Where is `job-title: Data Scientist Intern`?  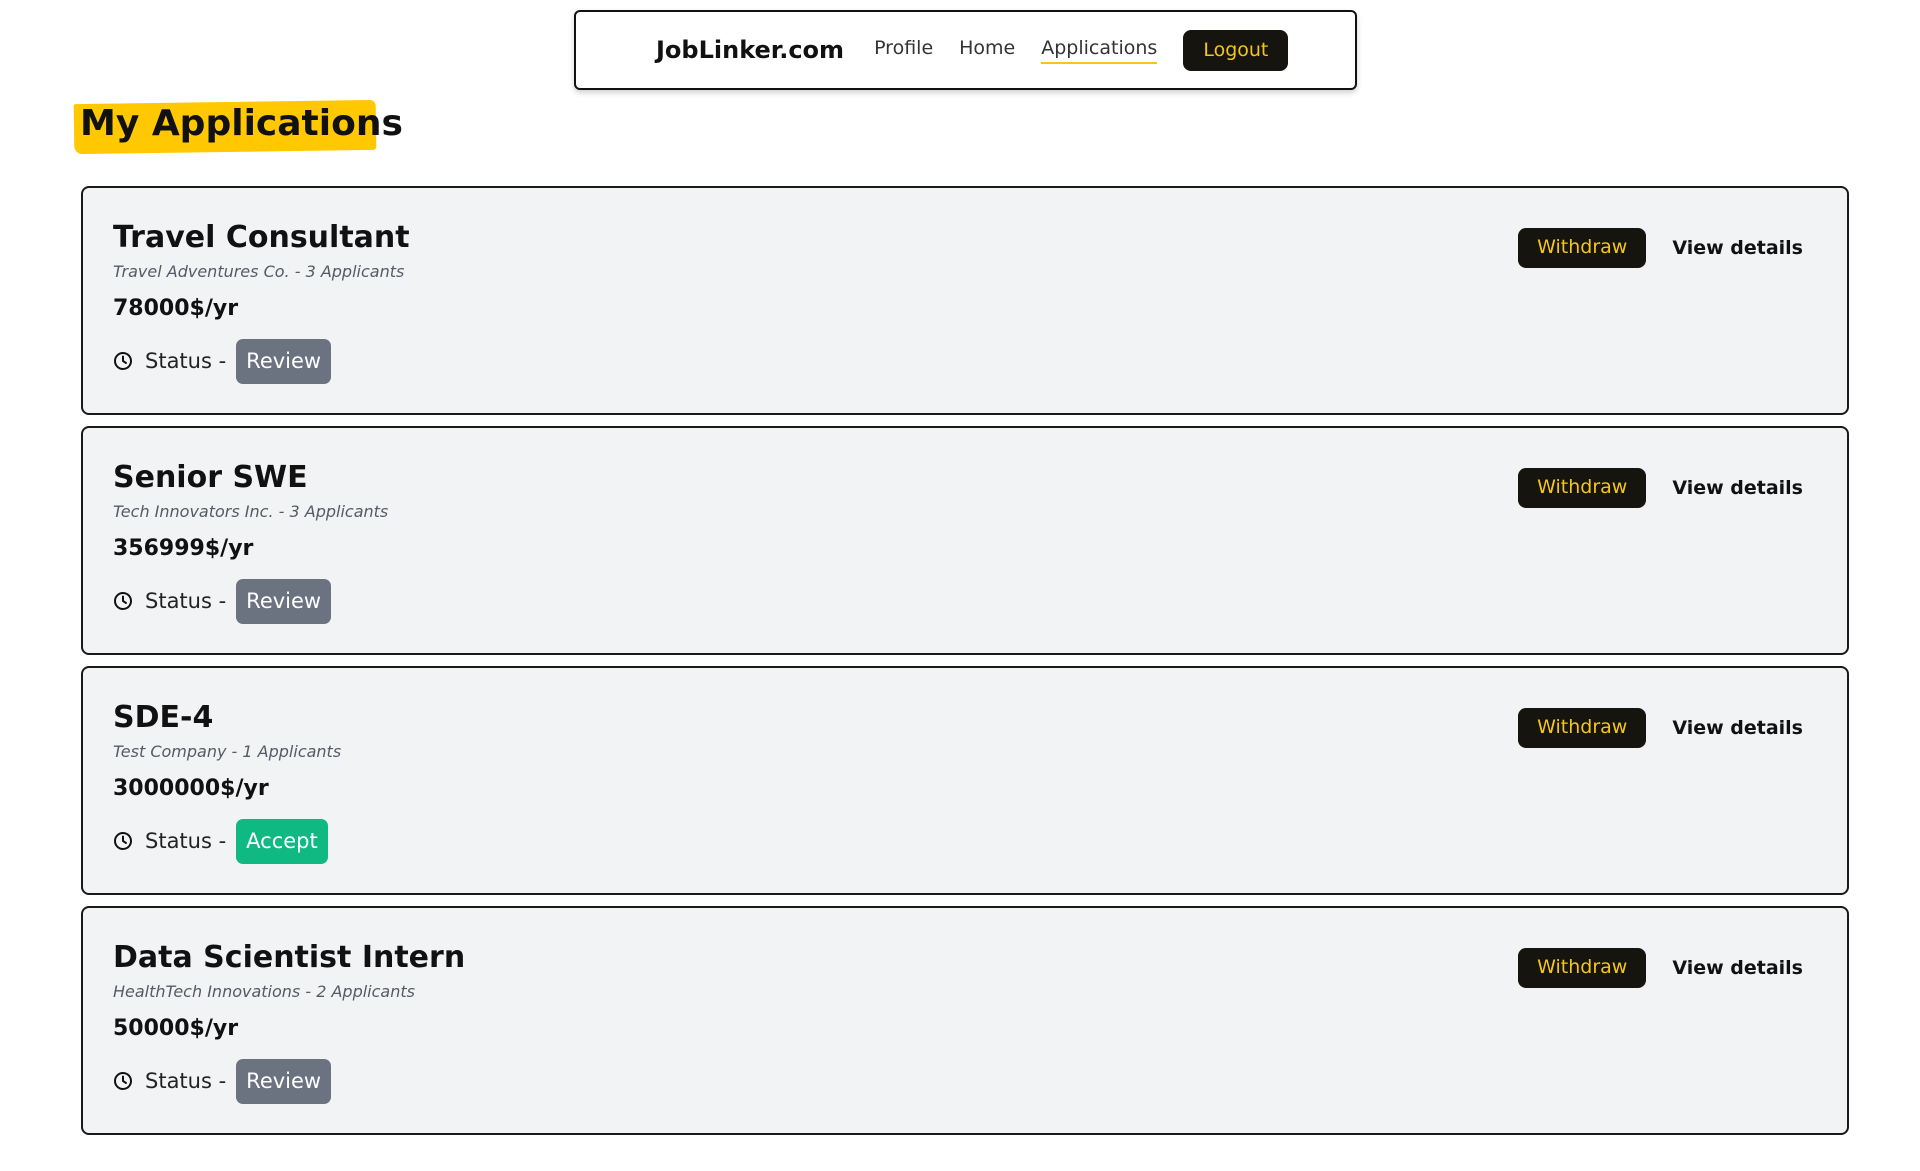 job-title: Data Scientist Intern is located at coordinates (289, 957).